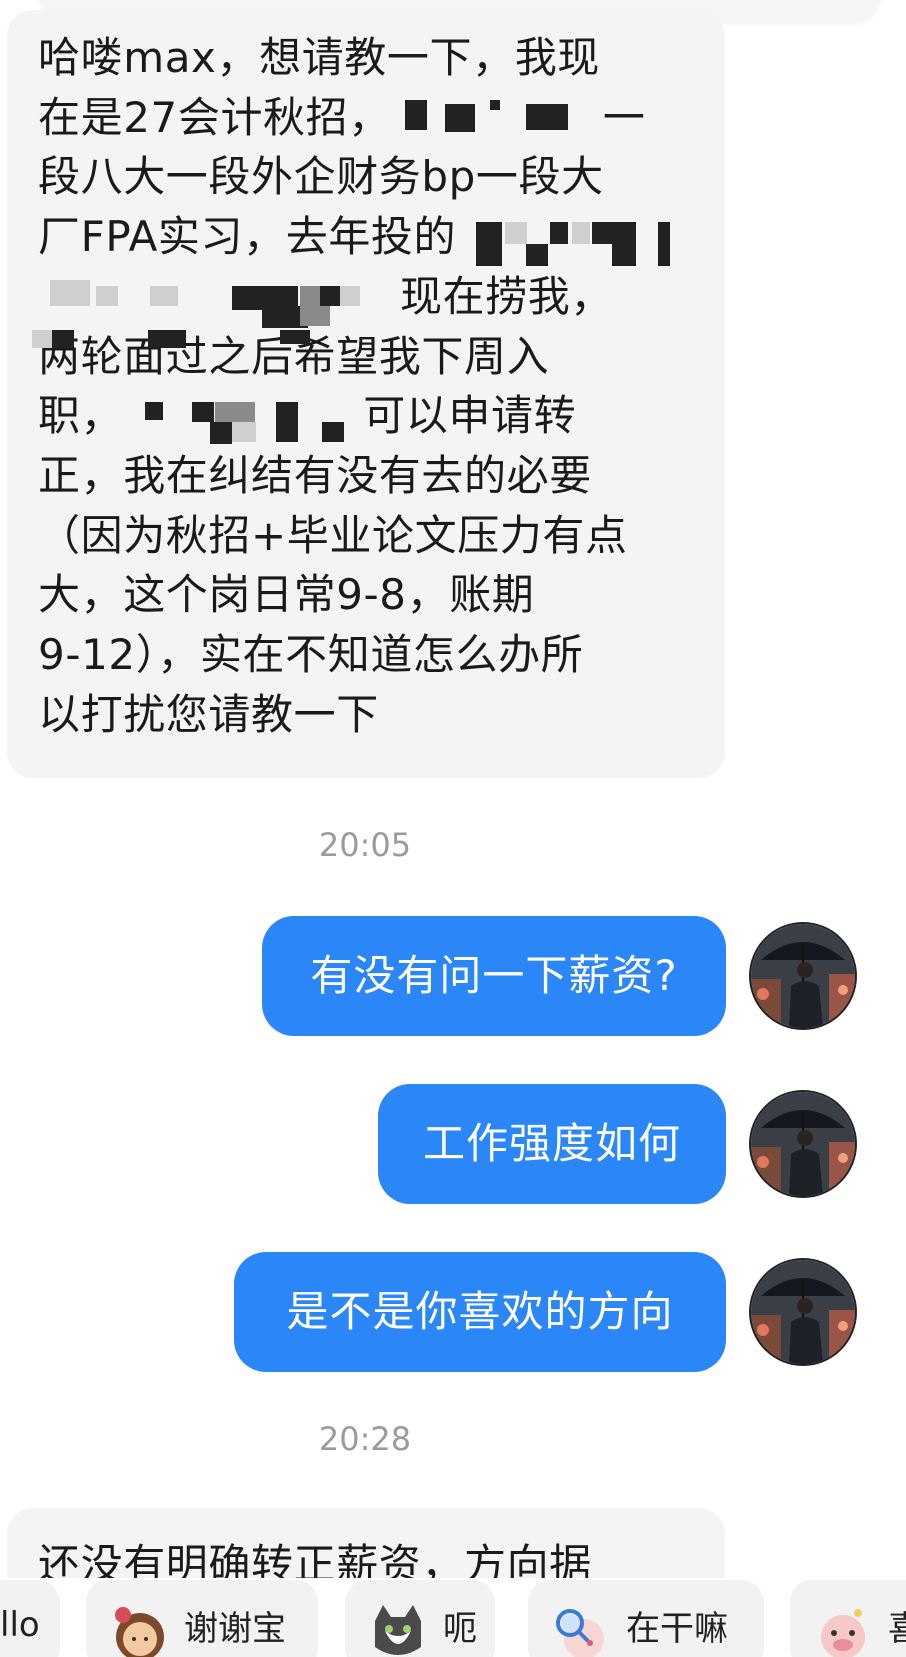 Image resolution: width=906 pixels, height=1657 pixels. I want to click on cat-sticker-icon, so click(398, 1630).